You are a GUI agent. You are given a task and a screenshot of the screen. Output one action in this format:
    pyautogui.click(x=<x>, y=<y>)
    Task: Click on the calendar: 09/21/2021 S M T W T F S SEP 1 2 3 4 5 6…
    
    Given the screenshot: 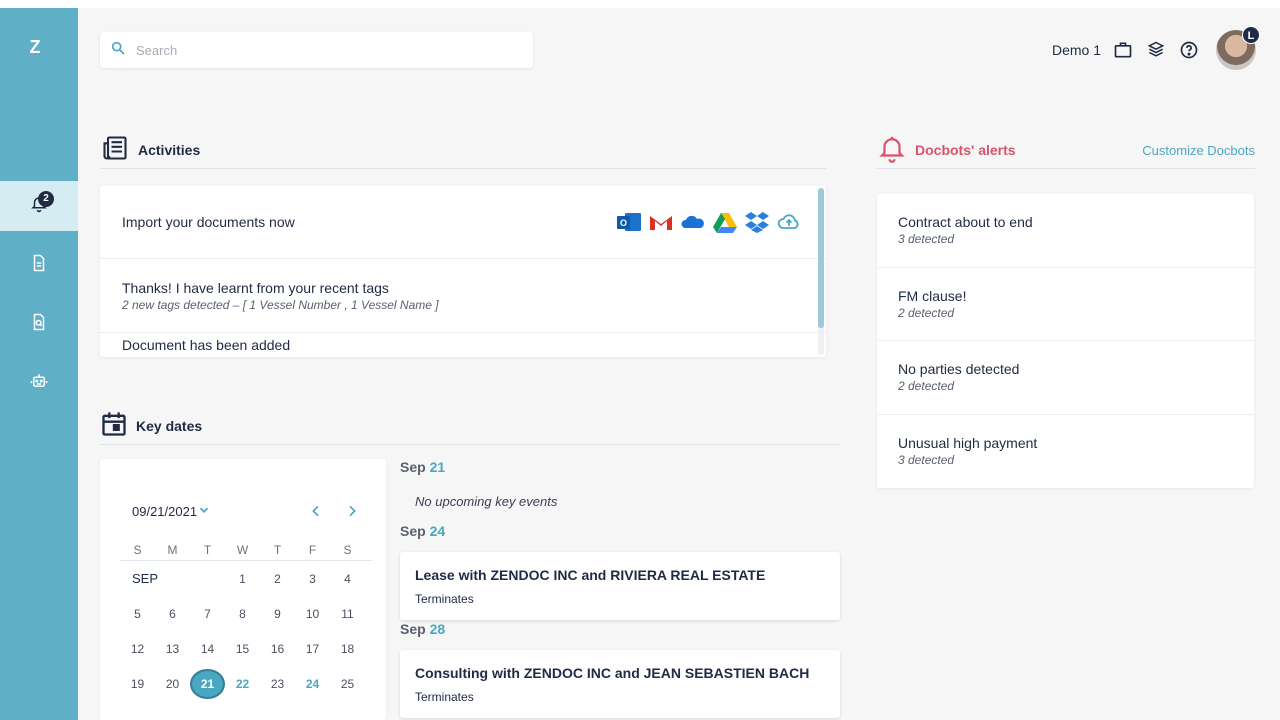 What is the action you would take?
    pyautogui.click(x=243, y=589)
    